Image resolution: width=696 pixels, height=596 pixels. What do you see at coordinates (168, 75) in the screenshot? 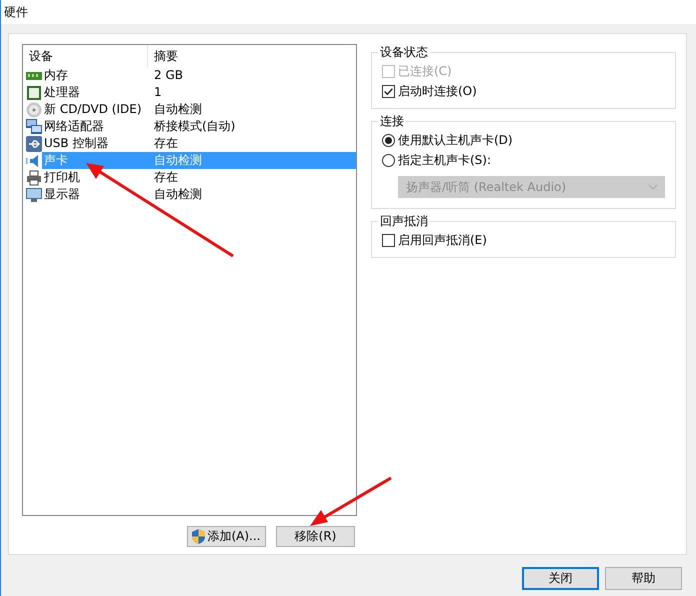
I see `device-summary: 2 GB` at bounding box center [168, 75].